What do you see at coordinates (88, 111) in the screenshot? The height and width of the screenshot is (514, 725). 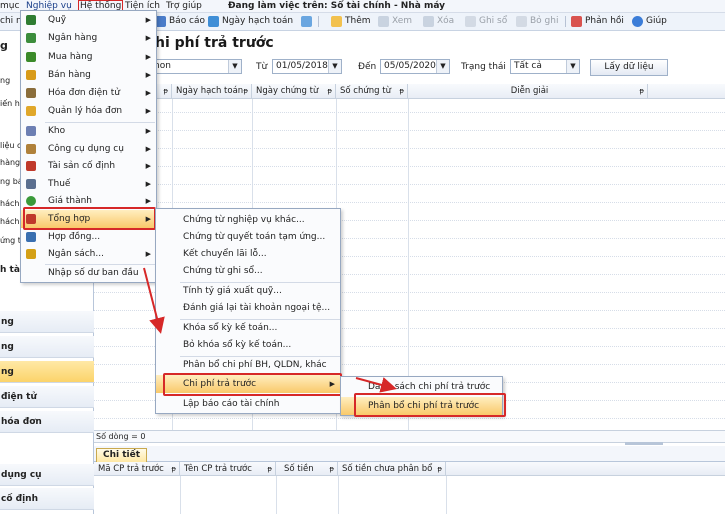 I see `menu-item-quan-ly-hoa-don: Quản lý hóa đơn ▶` at bounding box center [88, 111].